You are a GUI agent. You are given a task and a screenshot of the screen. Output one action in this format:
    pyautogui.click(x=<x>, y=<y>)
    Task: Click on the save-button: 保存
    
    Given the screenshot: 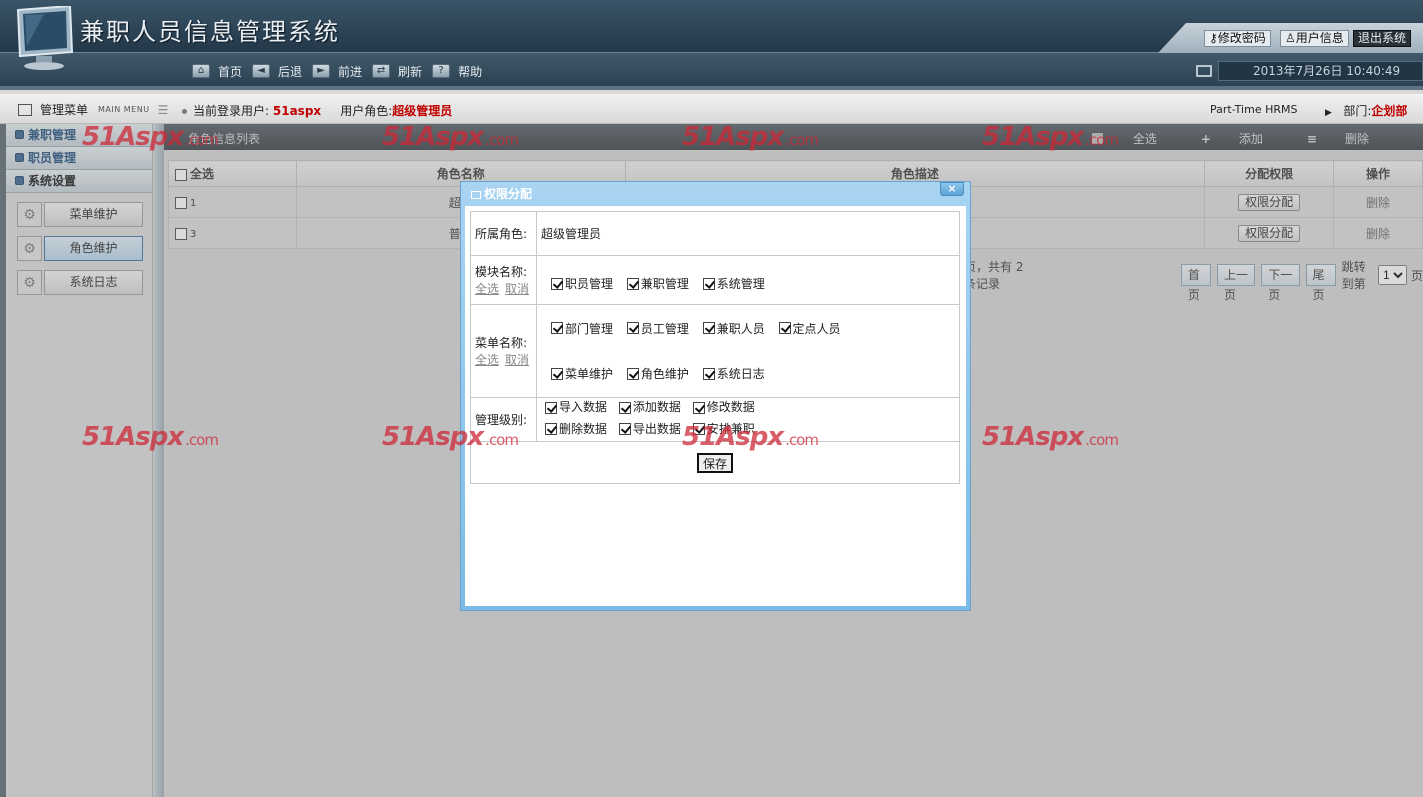 What is the action you would take?
    pyautogui.click(x=714, y=462)
    